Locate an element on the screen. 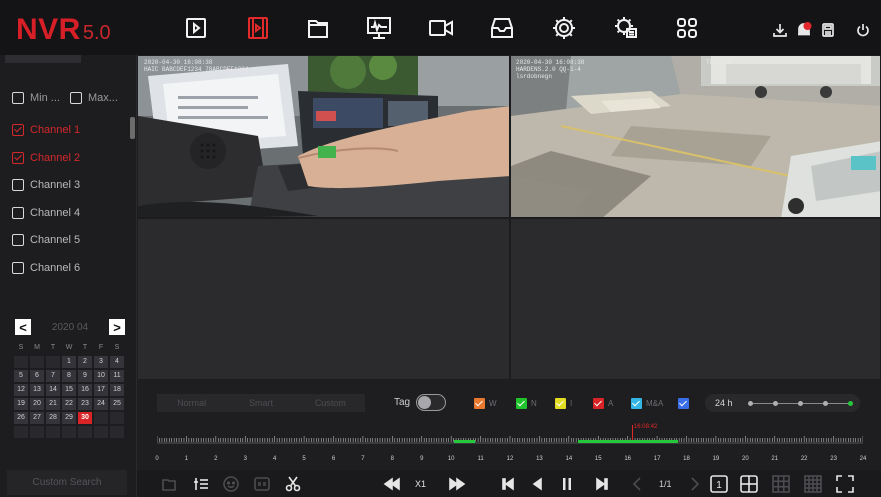  channel-3-item: Channel 3 is located at coordinates (46, 185).